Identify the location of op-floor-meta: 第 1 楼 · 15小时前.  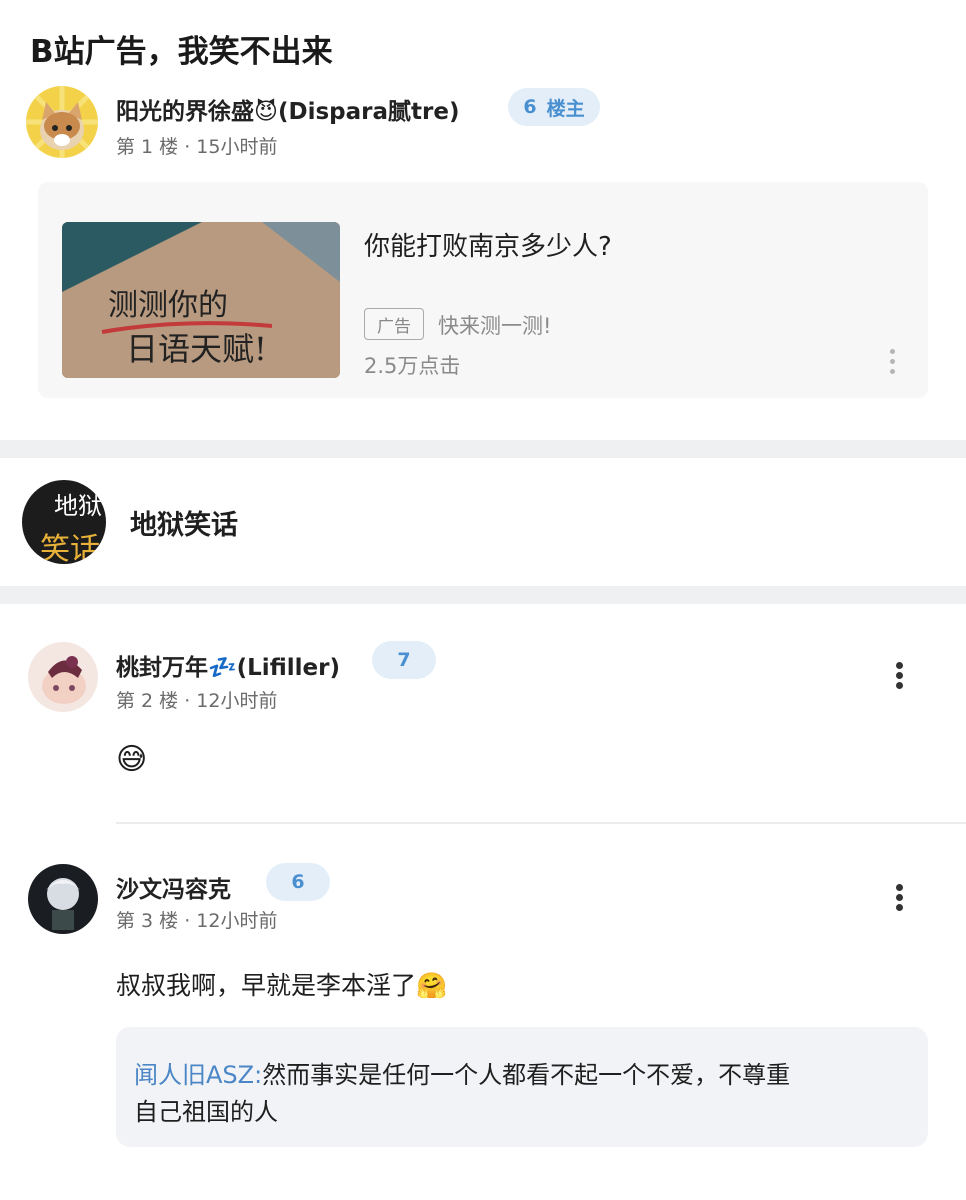
(197, 147).